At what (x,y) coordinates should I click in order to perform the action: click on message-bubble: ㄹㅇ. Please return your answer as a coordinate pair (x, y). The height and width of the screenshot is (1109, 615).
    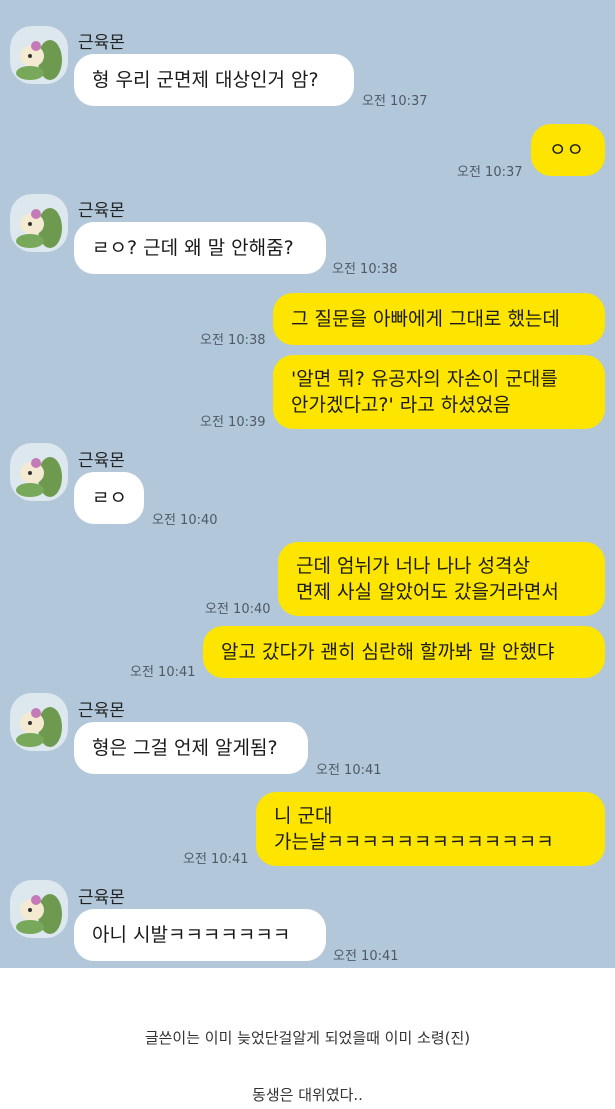
    Looking at the image, I should click on (109, 498).